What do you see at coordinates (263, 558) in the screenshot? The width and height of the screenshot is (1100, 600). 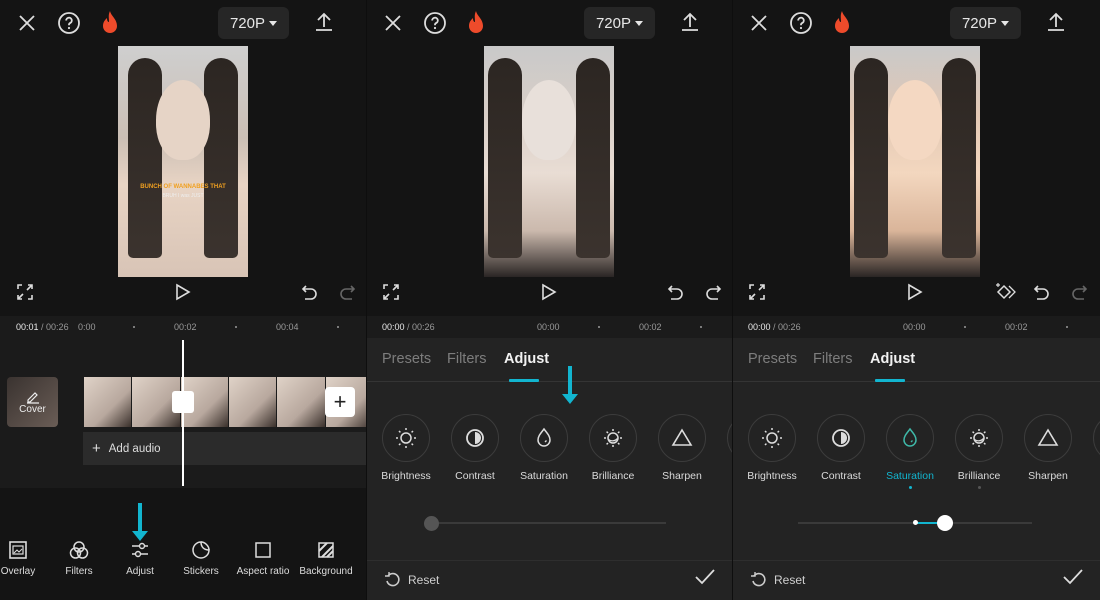 I see `tool-aspect-ratio: Aspect ratio` at bounding box center [263, 558].